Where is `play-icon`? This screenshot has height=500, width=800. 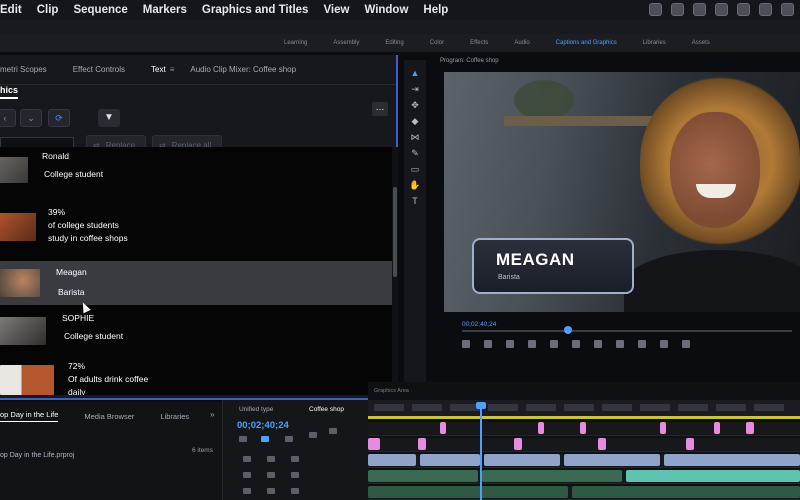 play-icon is located at coordinates (576, 344).